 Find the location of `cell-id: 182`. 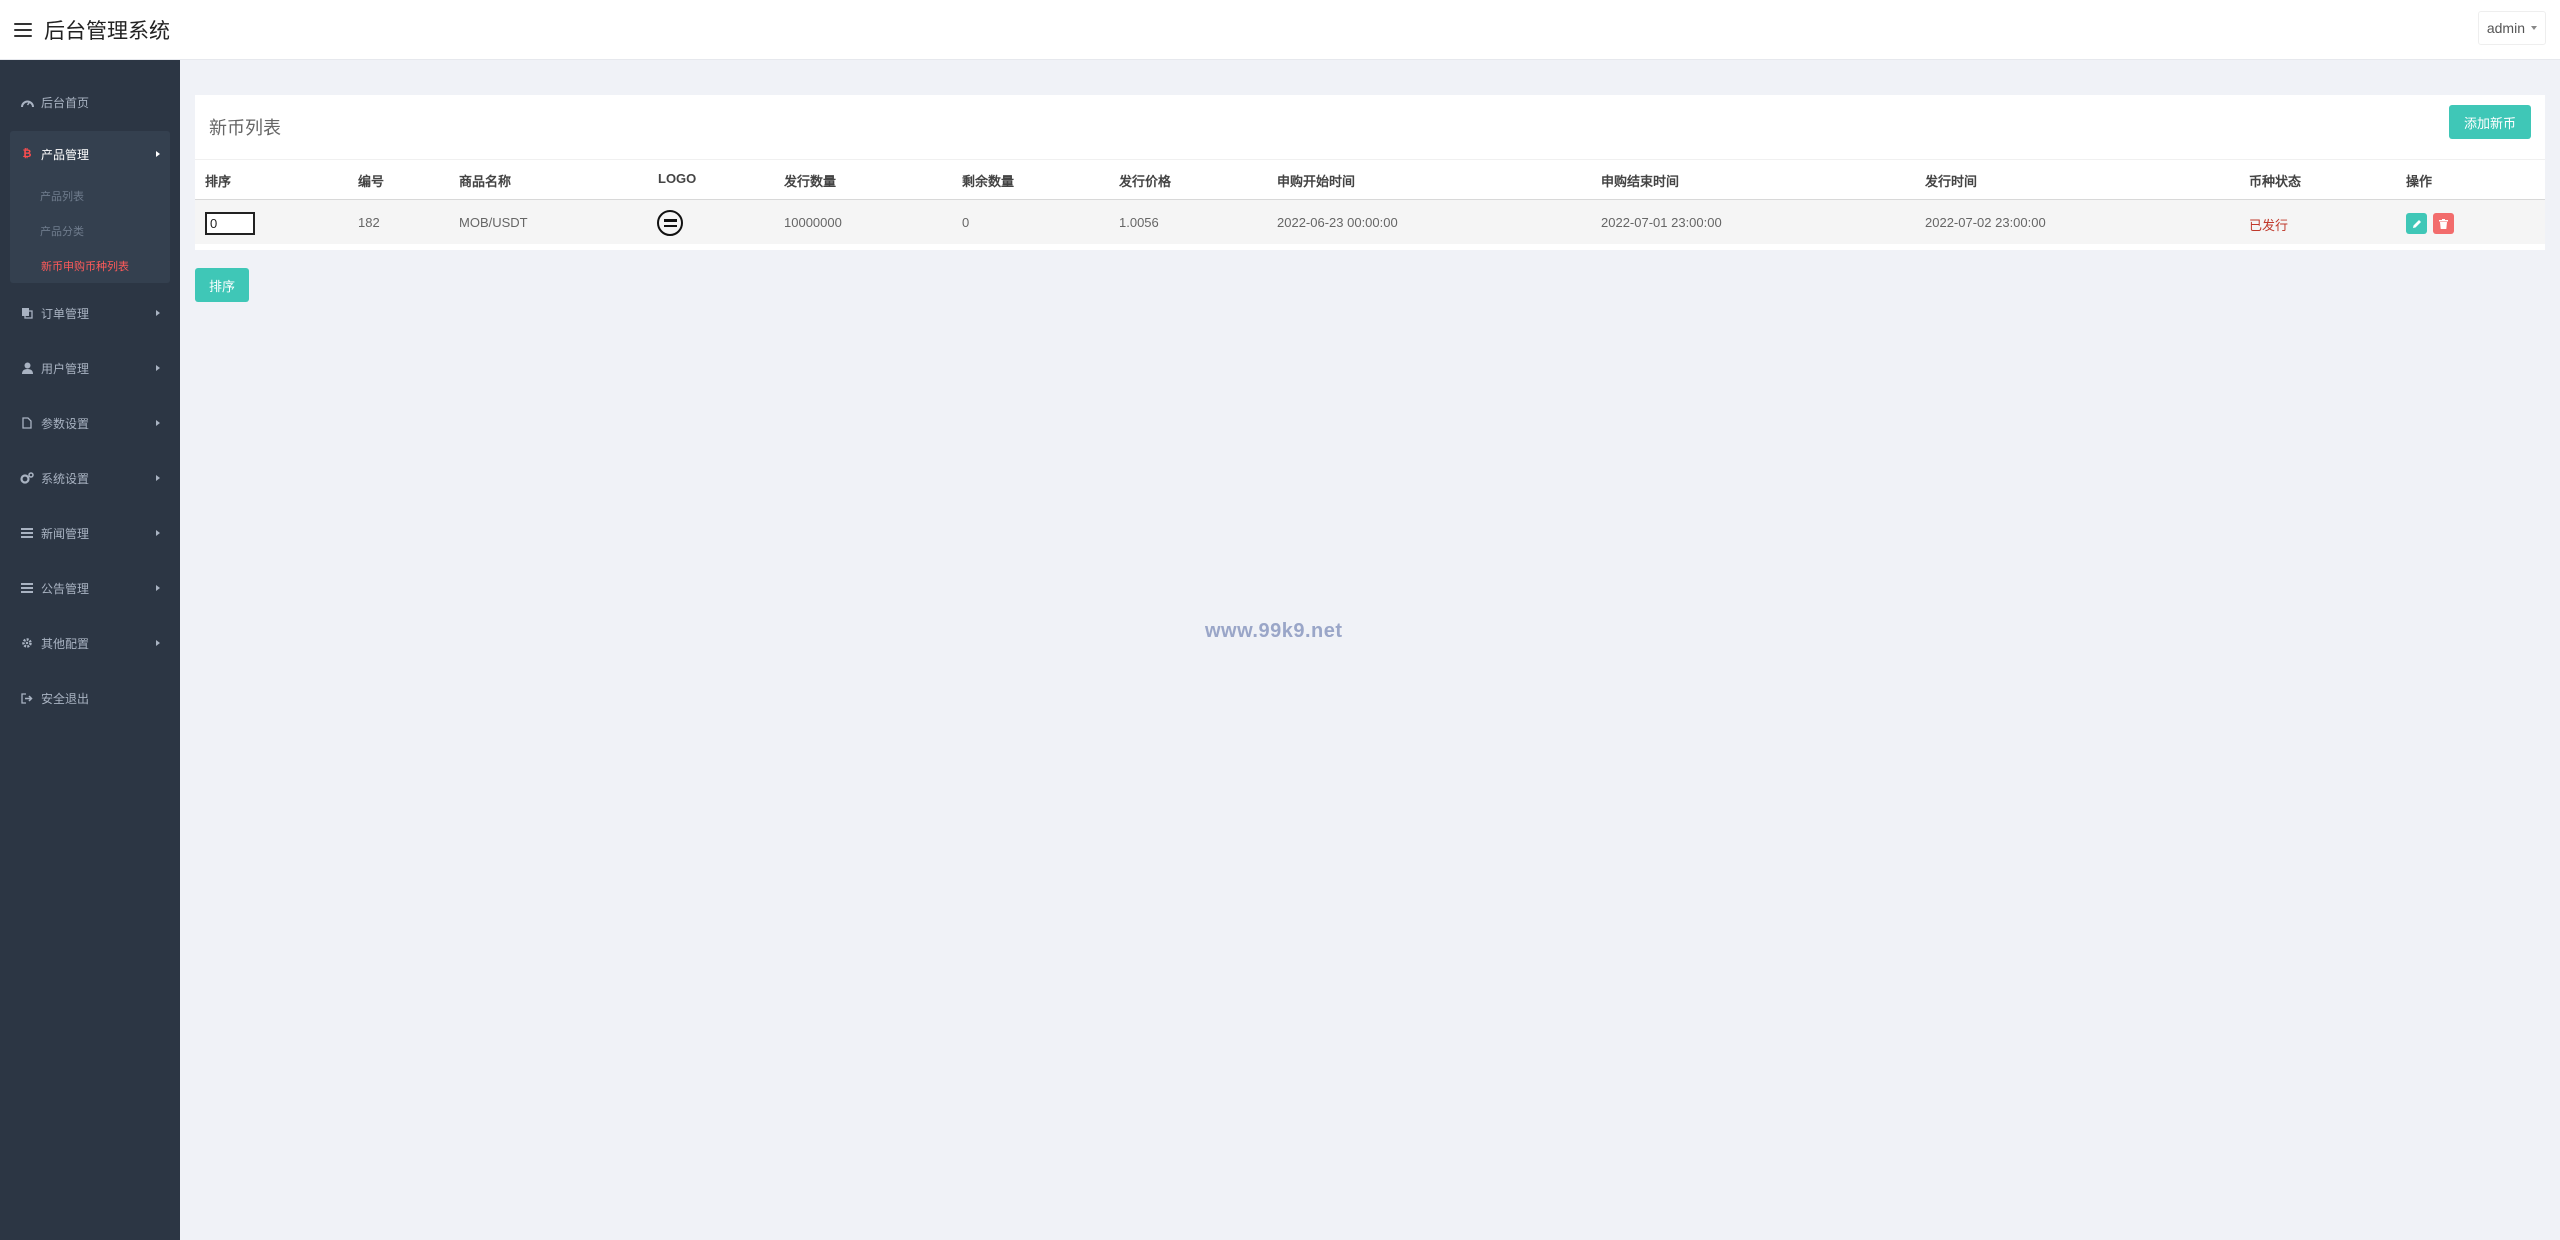

cell-id: 182 is located at coordinates (369, 222).